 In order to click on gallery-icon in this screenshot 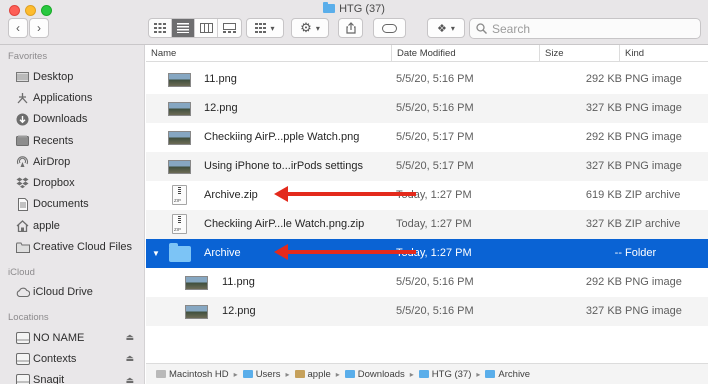, I will do `click(229, 28)`.